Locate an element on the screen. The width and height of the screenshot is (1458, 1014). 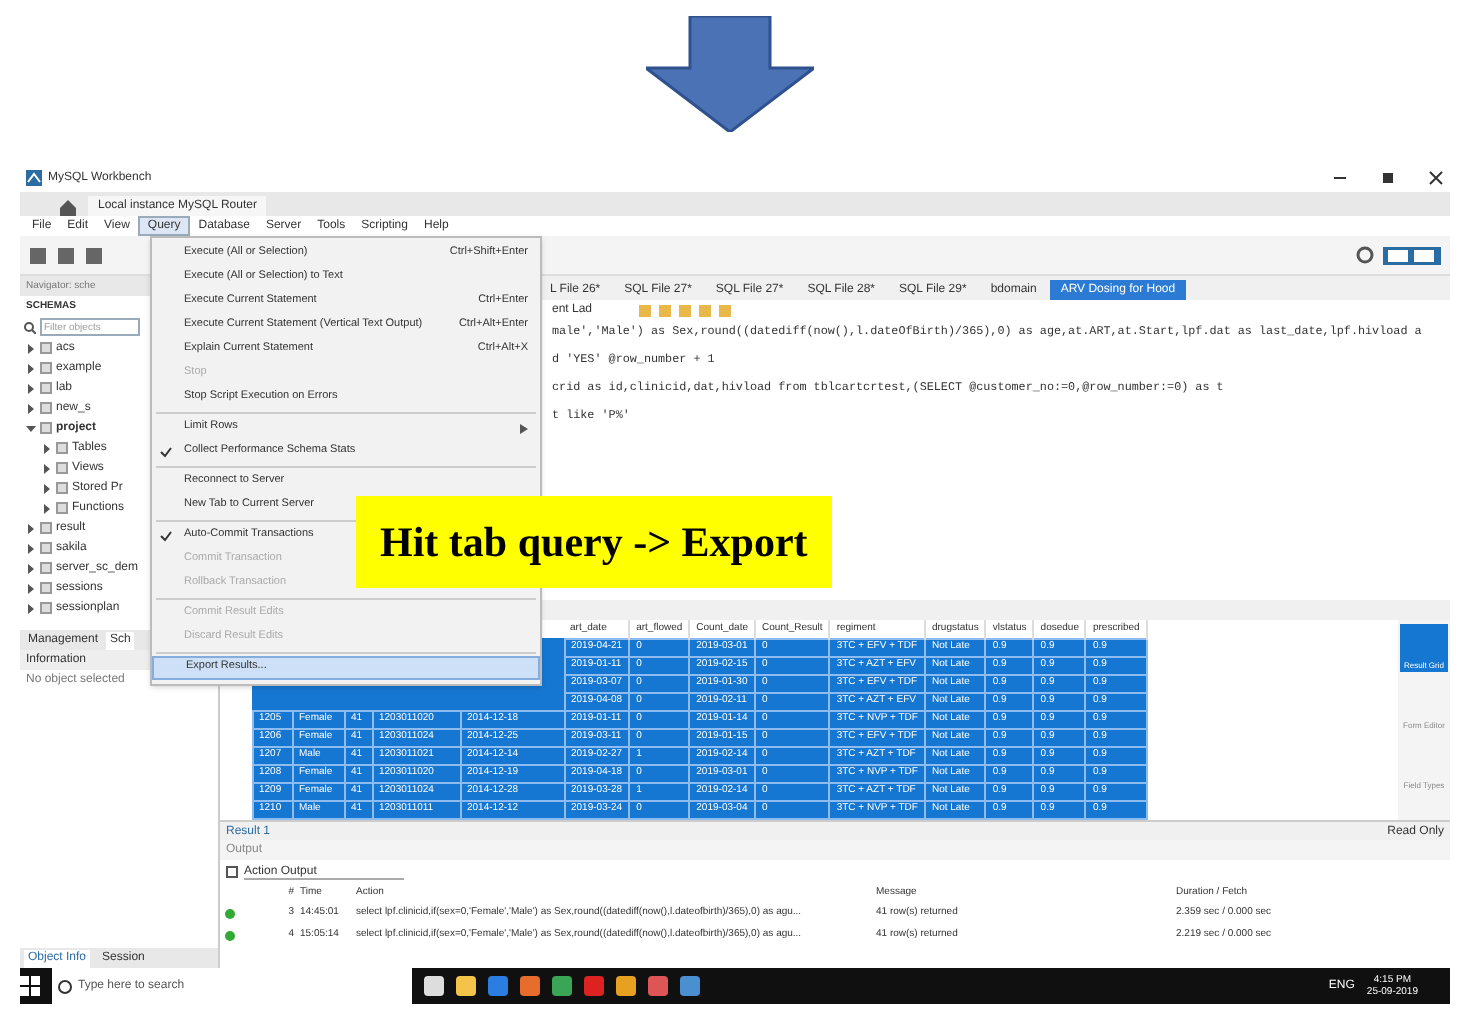
submenu-arrow-icon is located at coordinates (524, 428).